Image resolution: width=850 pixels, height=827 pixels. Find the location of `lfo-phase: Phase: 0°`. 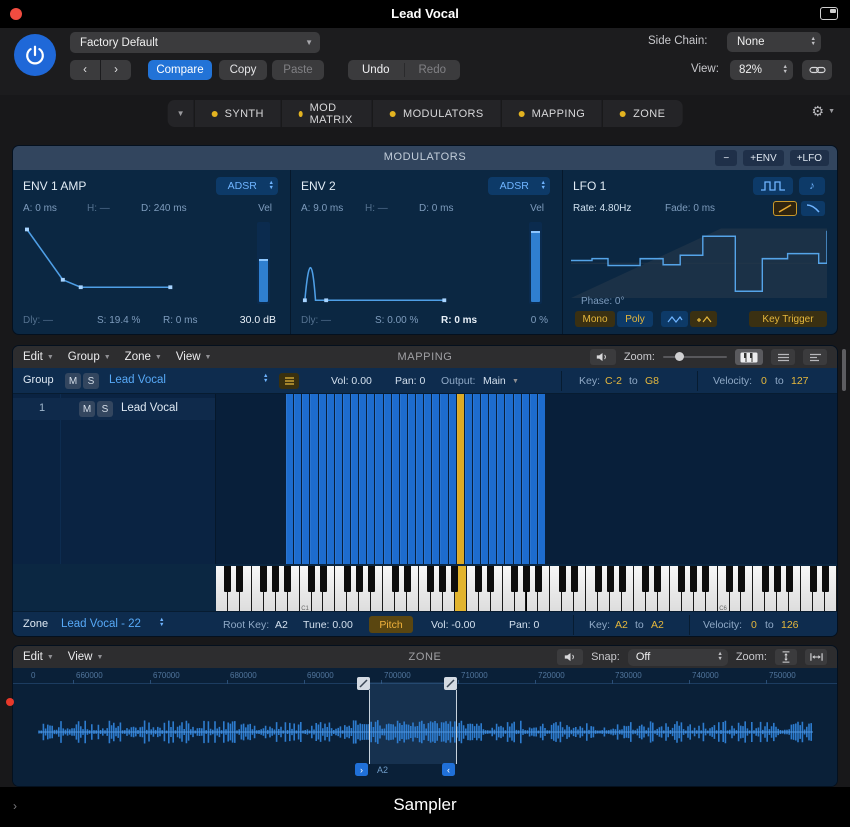

lfo-phase: Phase: 0° is located at coordinates (602, 301).